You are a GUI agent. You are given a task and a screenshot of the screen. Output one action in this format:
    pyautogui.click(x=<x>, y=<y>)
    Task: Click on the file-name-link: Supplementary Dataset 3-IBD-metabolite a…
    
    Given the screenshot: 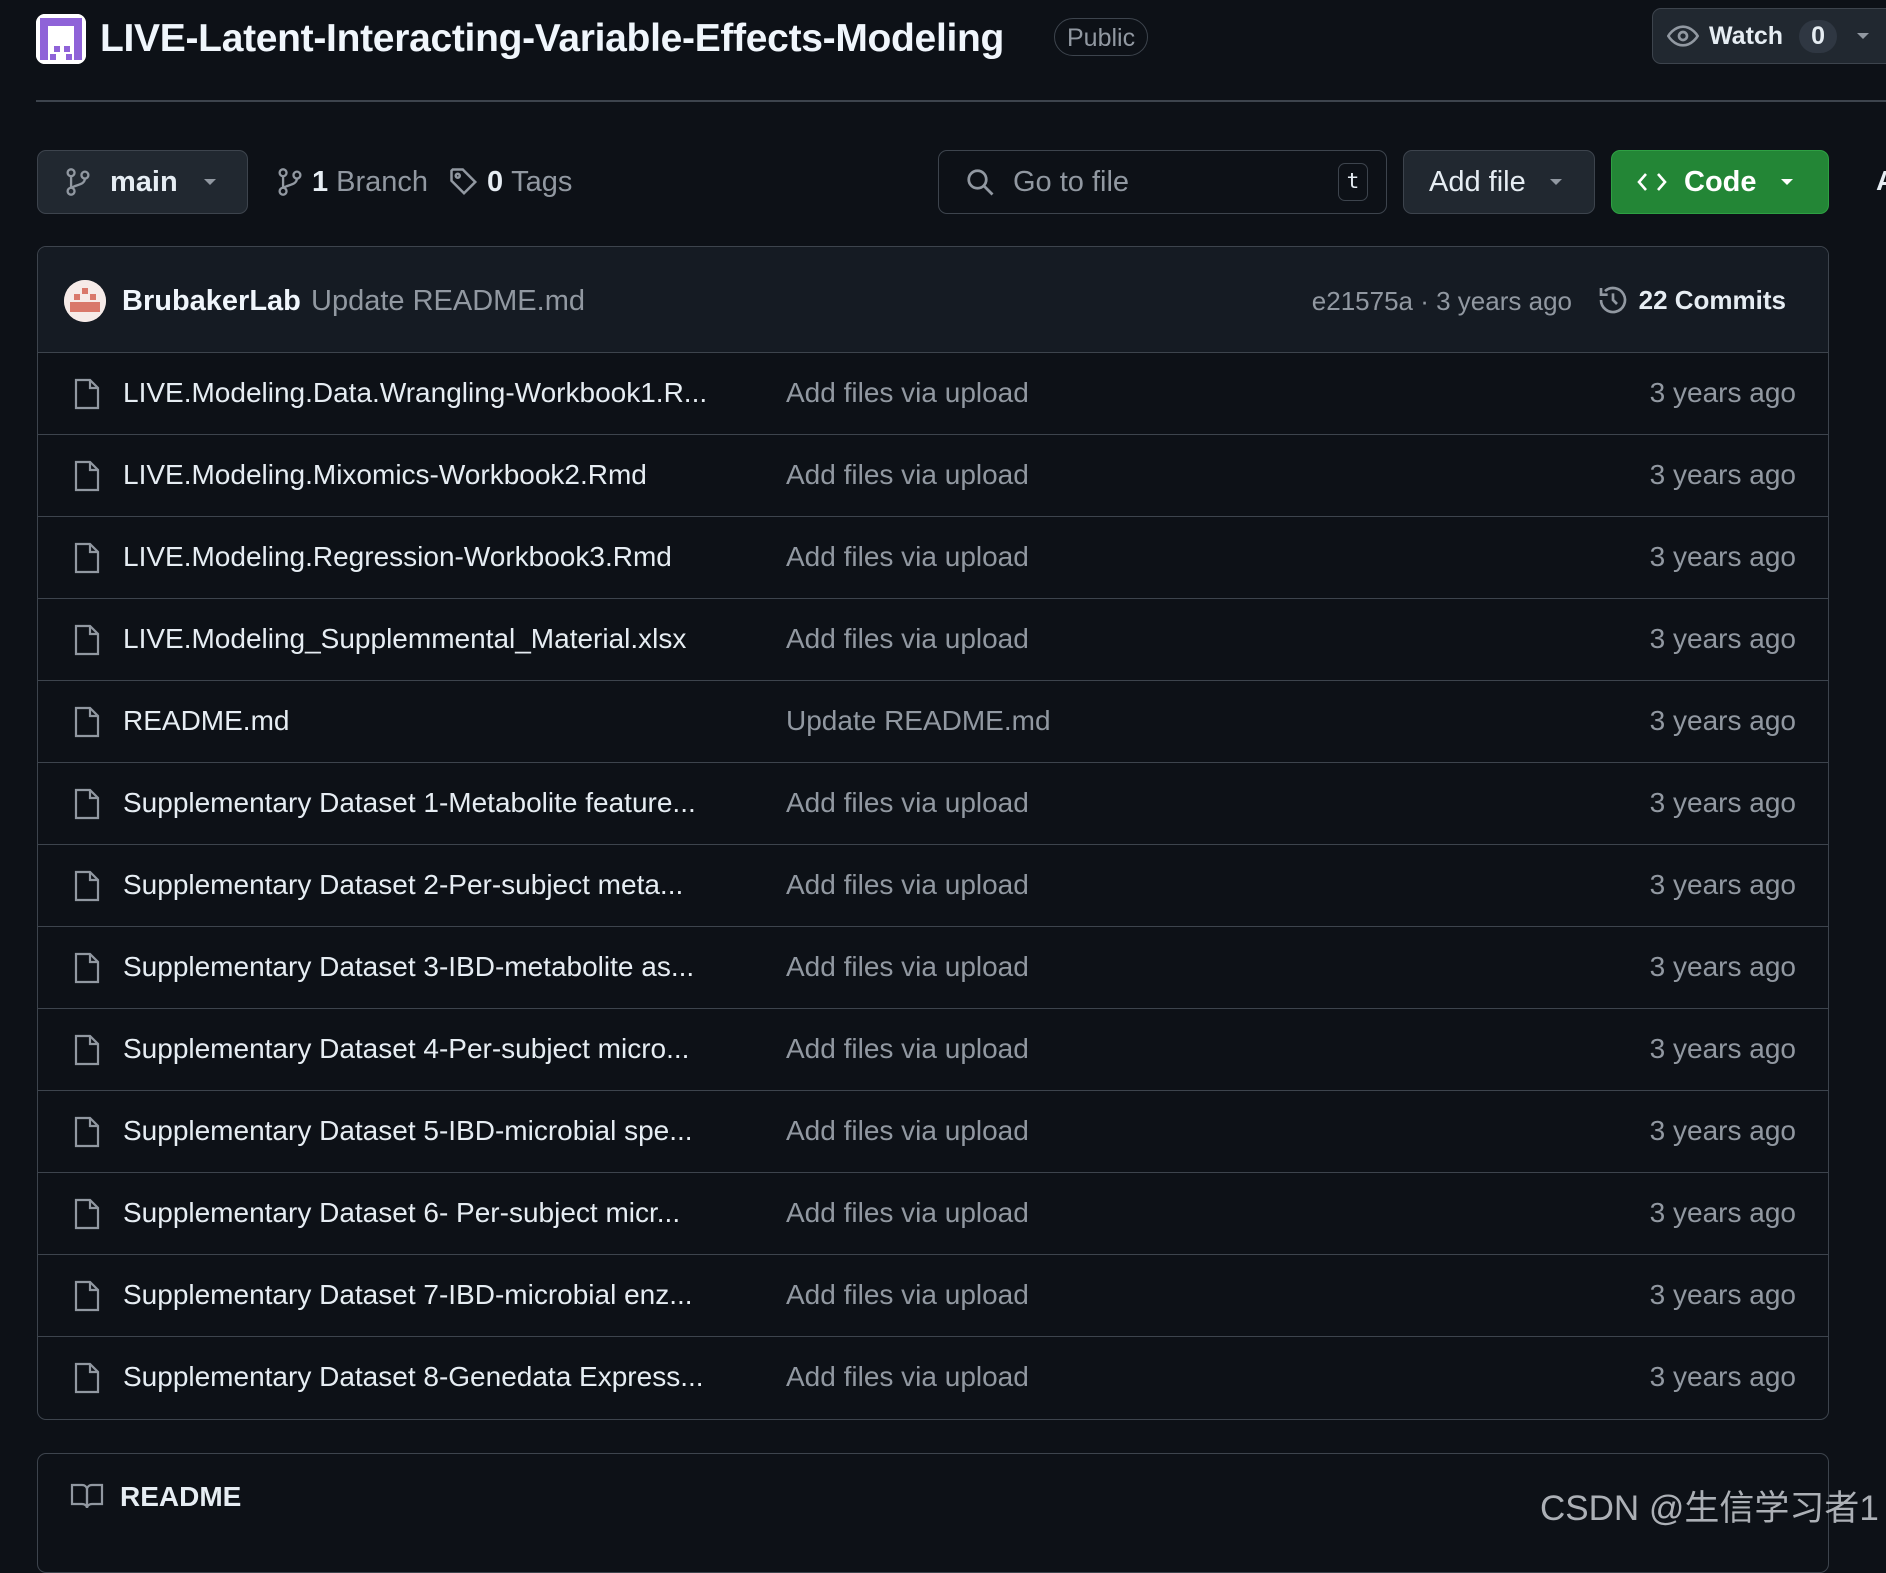 What is the action you would take?
    pyautogui.click(x=408, y=967)
    